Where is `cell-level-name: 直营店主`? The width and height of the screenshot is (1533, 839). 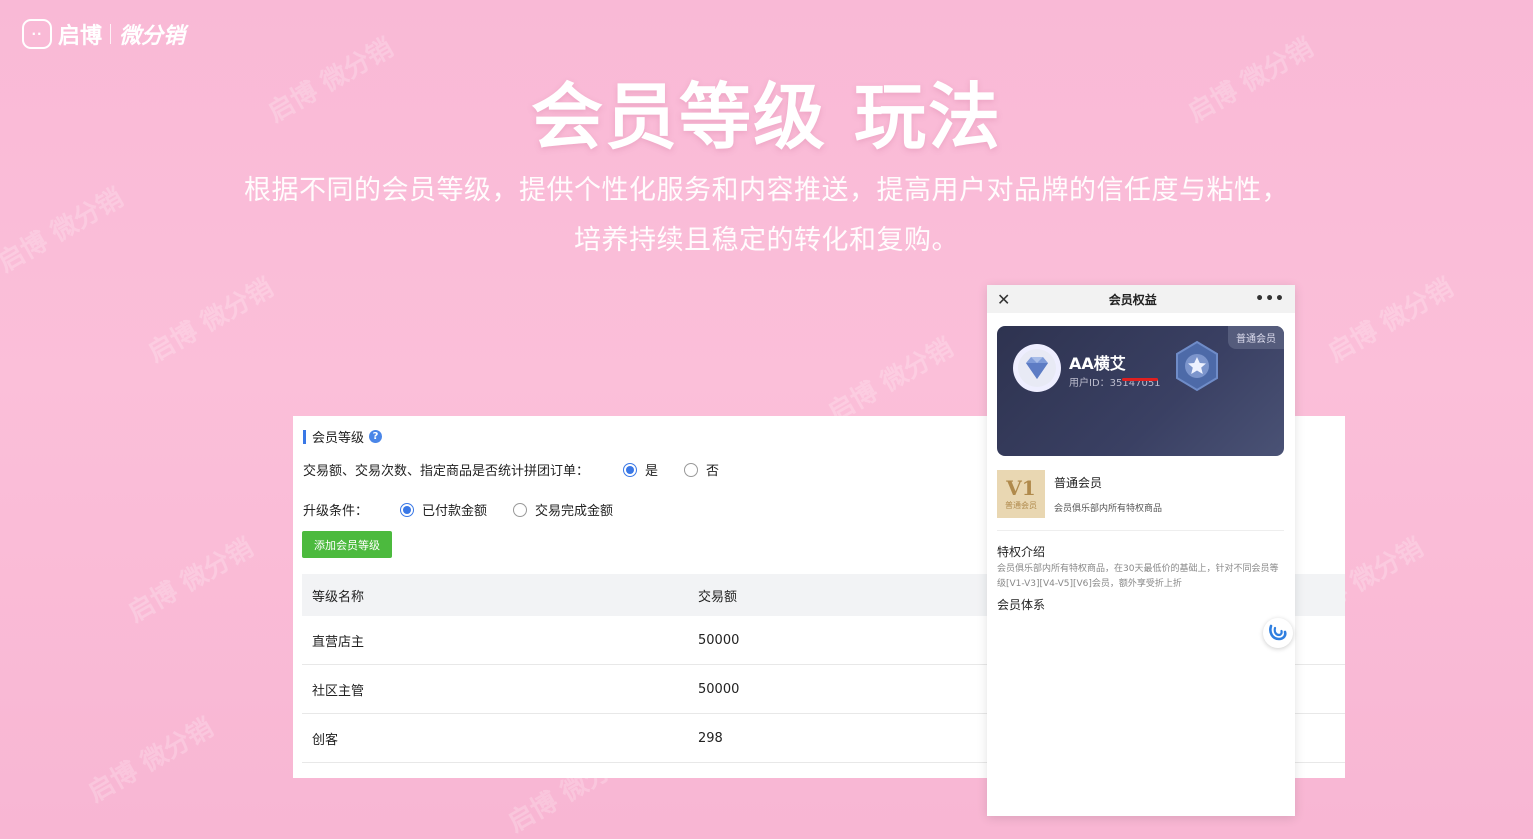 cell-level-name: 直营店主 is located at coordinates (338, 642).